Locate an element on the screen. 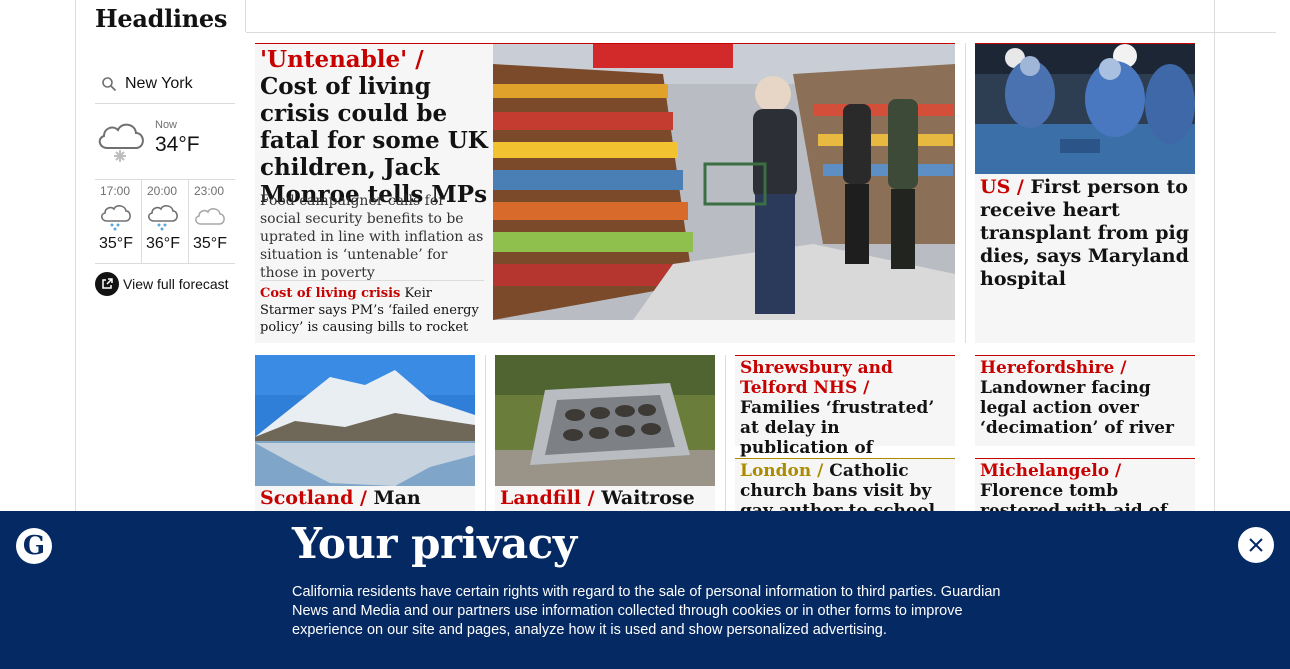 This screenshot has width=1290, height=669. external-link-icon is located at coordinates (107, 284).